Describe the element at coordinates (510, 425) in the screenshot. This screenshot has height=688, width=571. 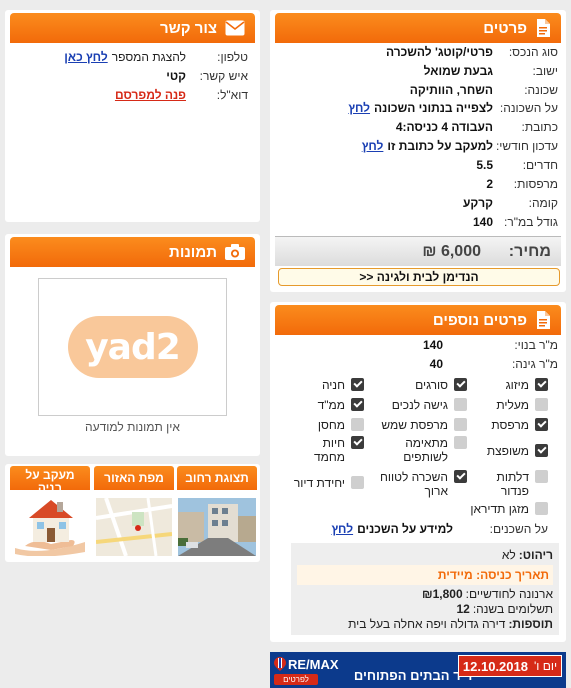
I see `feature-label: מרפסת` at that location.